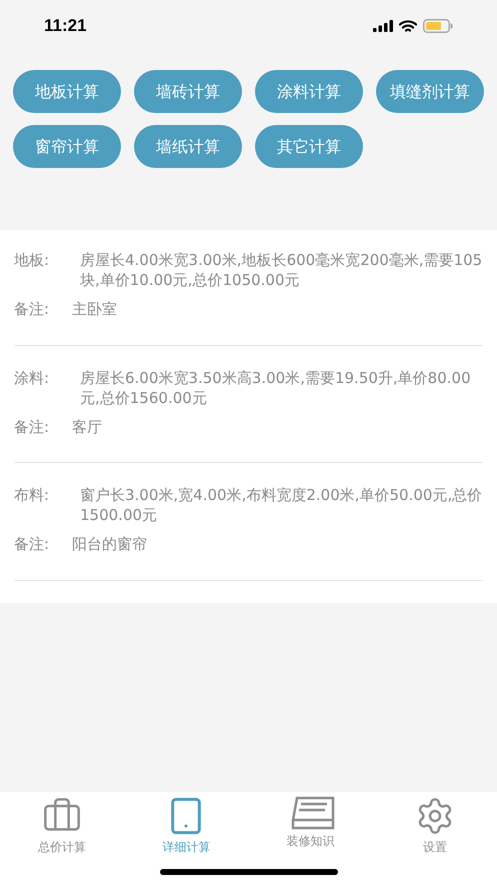  Describe the element at coordinates (65, 26) in the screenshot. I see `status-time: 11:21` at that location.